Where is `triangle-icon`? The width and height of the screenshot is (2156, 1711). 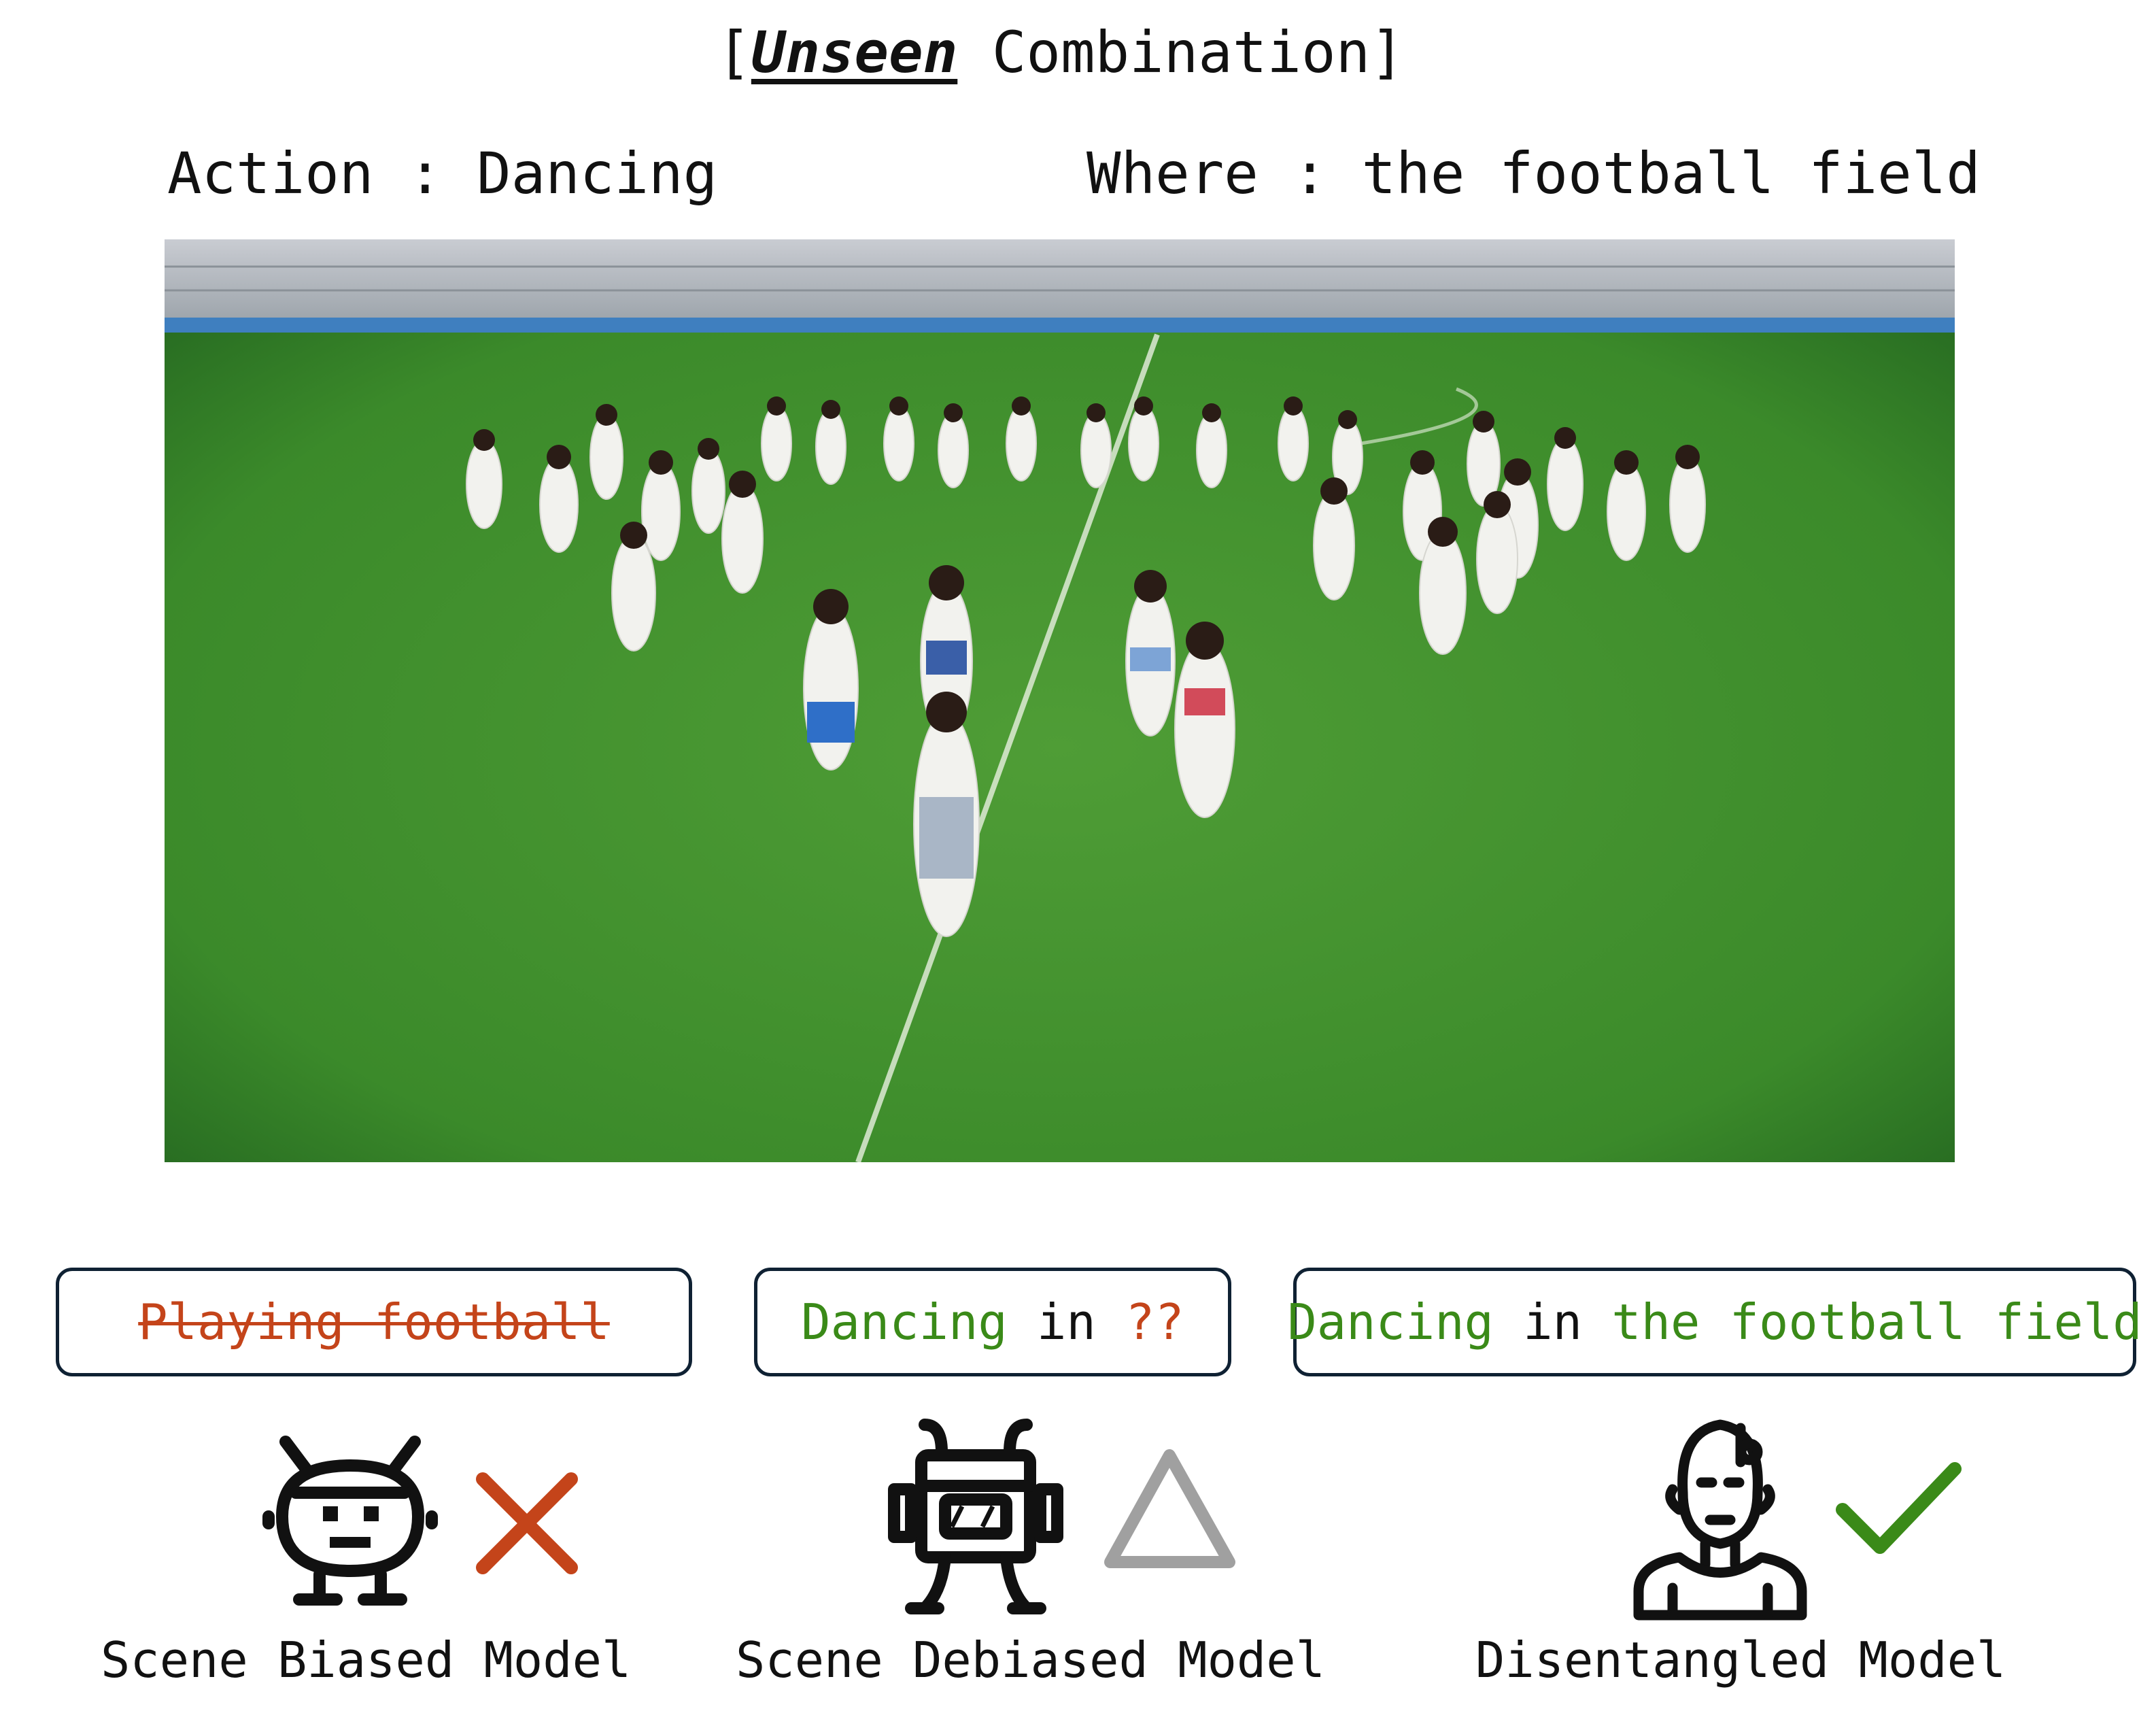
triangle-icon is located at coordinates (1169, 1509).